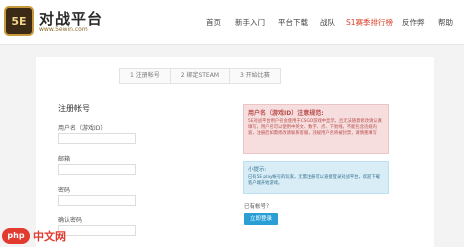 The height and width of the screenshot is (247, 464). I want to click on watermark-text: 中文网, so click(49, 236).